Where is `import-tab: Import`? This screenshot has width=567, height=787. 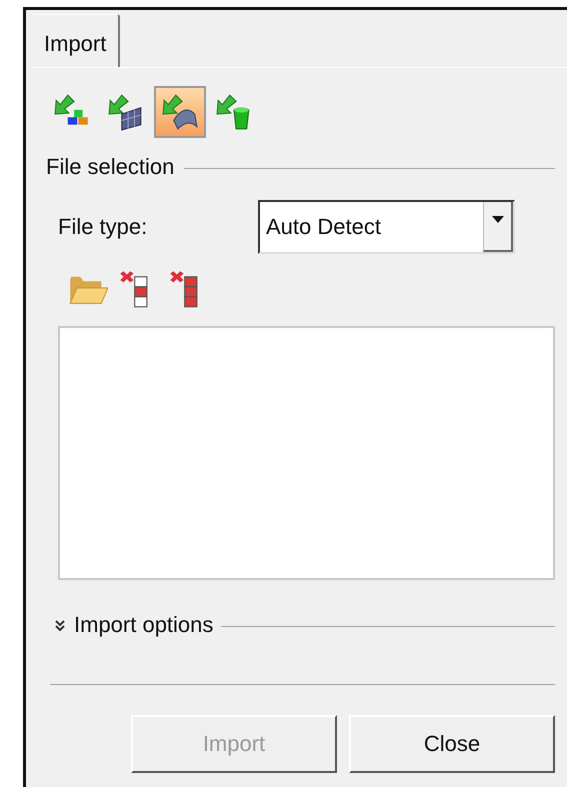 import-tab: Import is located at coordinates (76, 40).